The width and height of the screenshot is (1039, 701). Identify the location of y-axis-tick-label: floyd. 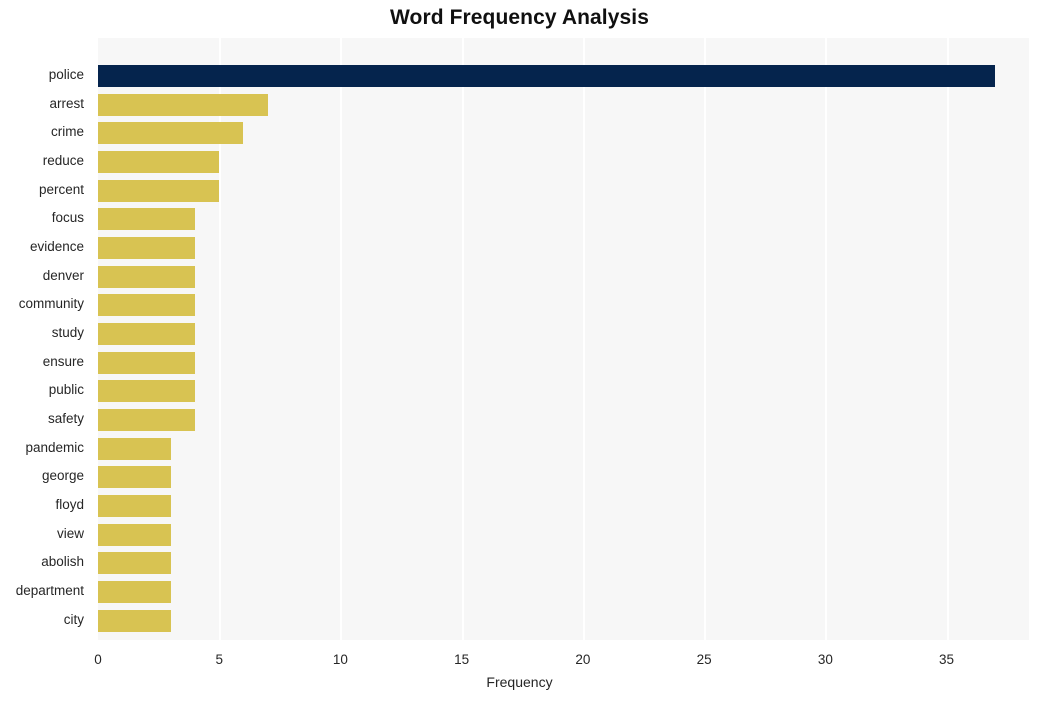
(69, 504).